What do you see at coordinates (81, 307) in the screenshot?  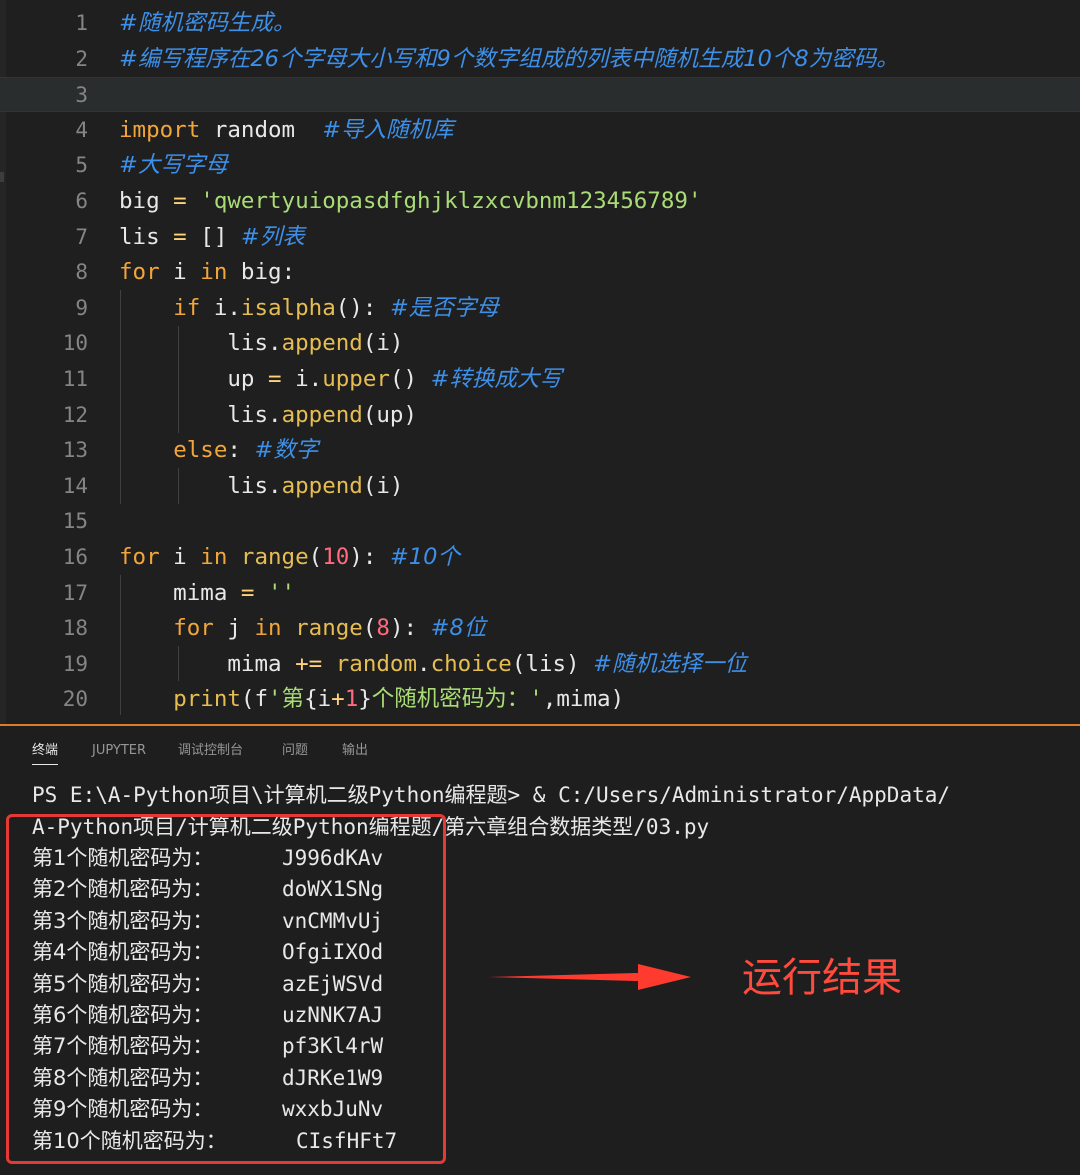 I see `line-number: 9` at bounding box center [81, 307].